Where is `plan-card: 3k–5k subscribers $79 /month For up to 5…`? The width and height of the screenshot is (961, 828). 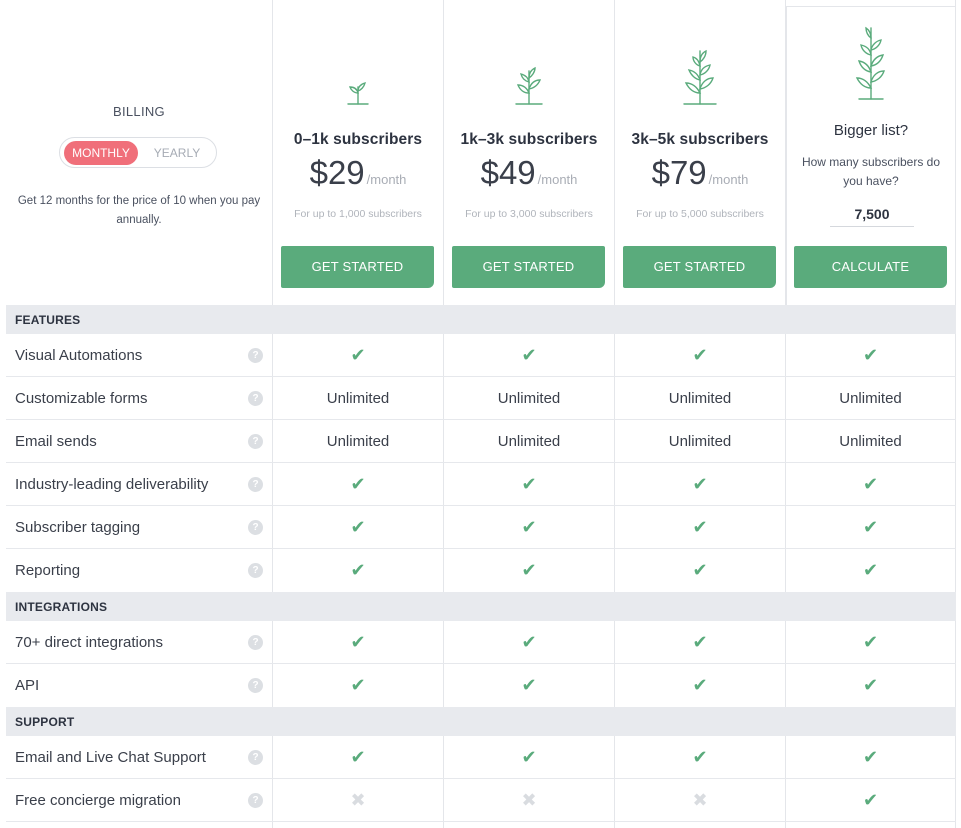
plan-card: 3k–5k subscribers $79 /month For up to 5… is located at coordinates (700, 166).